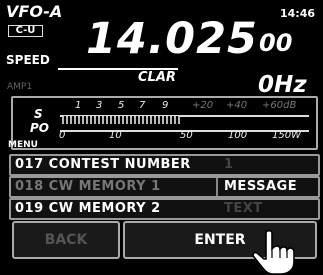 Image resolution: width=323 pixels, height=275 pixels. What do you see at coordinates (282, 85) in the screenshot?
I see `clar-value: 0Hz` at bounding box center [282, 85].